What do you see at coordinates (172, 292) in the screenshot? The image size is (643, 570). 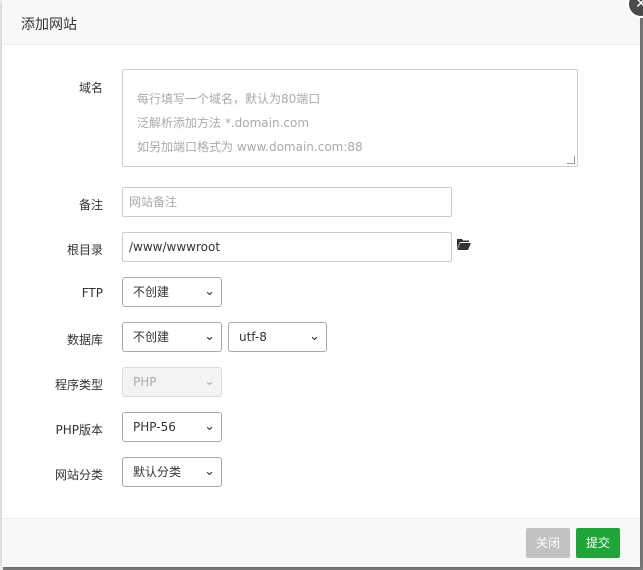 I see `ftp-select: 不创建 ⌄` at bounding box center [172, 292].